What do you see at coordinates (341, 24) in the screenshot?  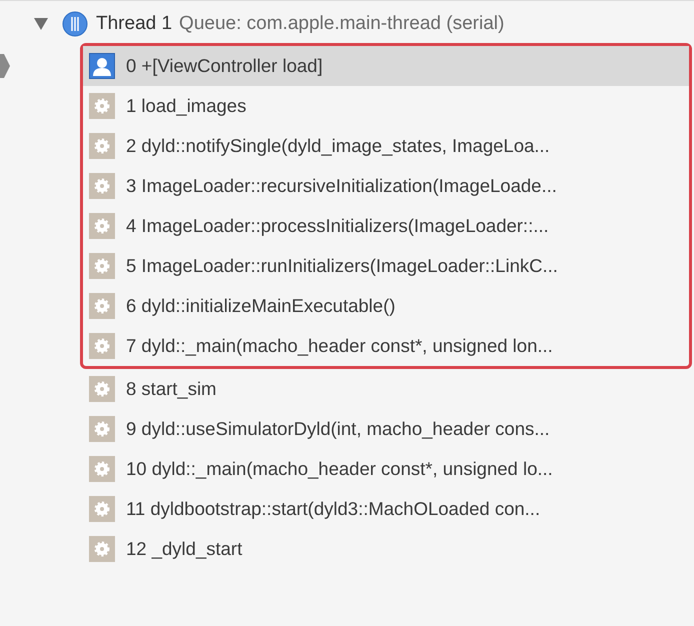 I see `queue-label: Queue: com.apple.main-thread (serial)` at bounding box center [341, 24].